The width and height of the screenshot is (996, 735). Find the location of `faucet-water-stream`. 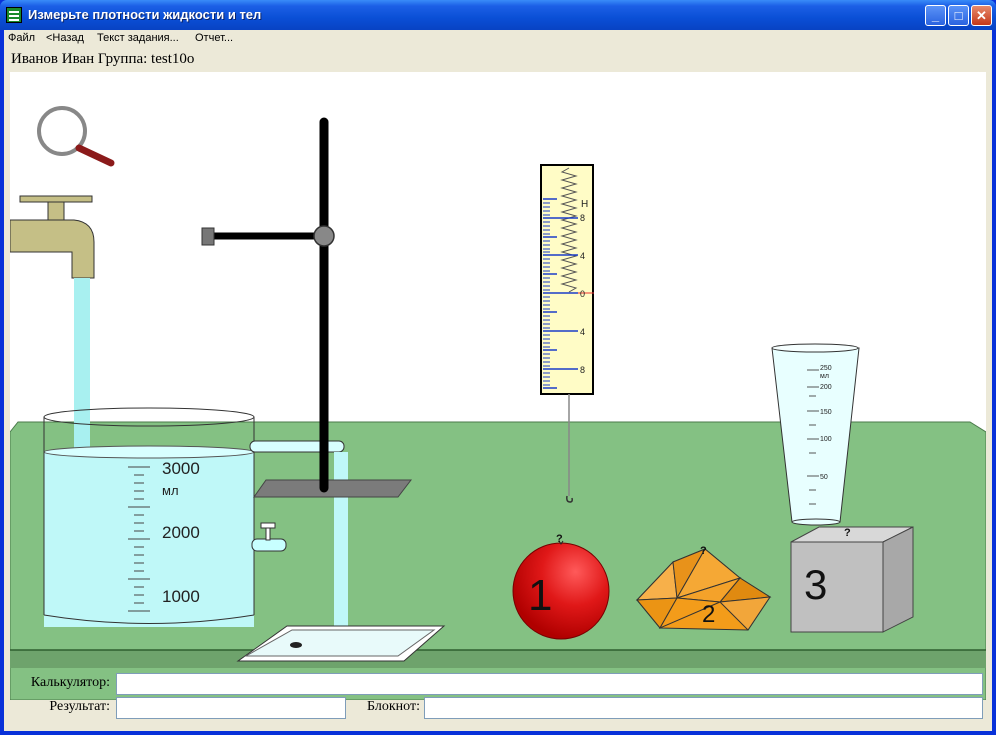

faucet-water-stream is located at coordinates (82, 365).